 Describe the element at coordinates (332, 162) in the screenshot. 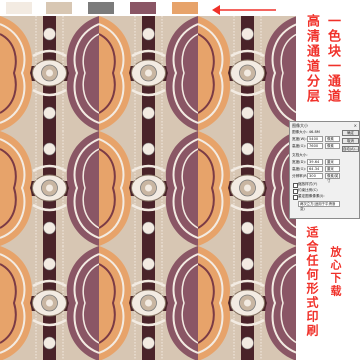

I see `doc-width-unit-select: 厘米` at that location.